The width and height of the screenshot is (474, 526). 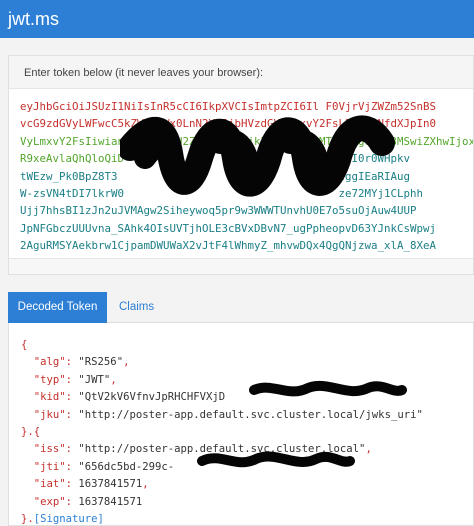 What do you see at coordinates (152, 397) in the screenshot?
I see `json-value: "QtV2kV6VfnvJpRHCHFVXjD` at bounding box center [152, 397].